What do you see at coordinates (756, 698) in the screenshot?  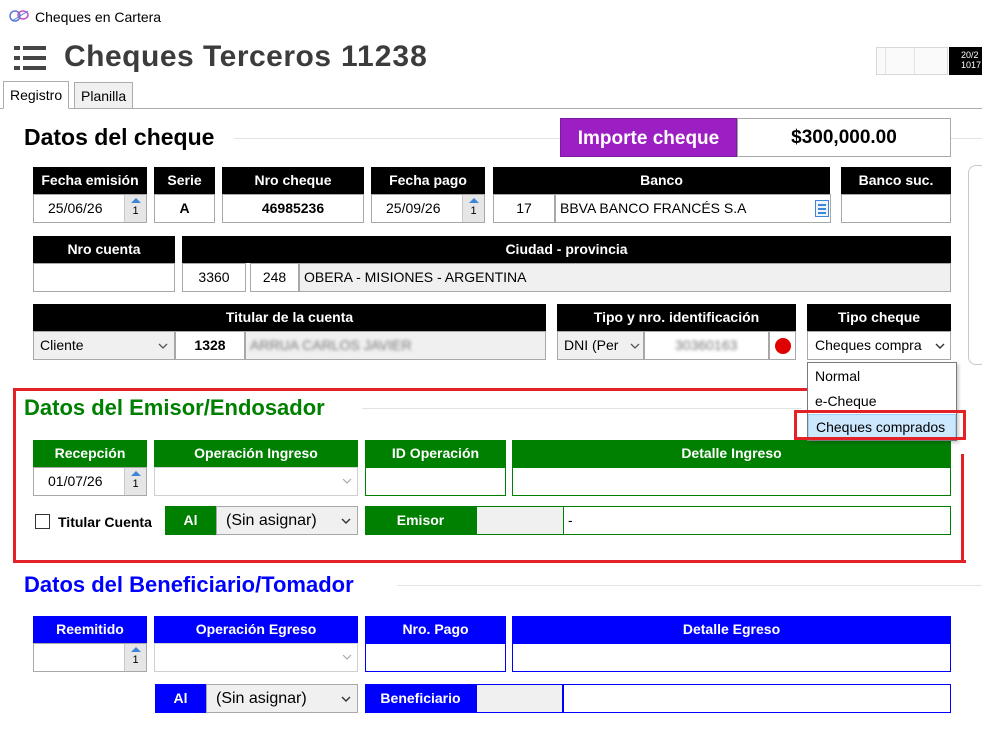 I see `beneficiario-name-field` at bounding box center [756, 698].